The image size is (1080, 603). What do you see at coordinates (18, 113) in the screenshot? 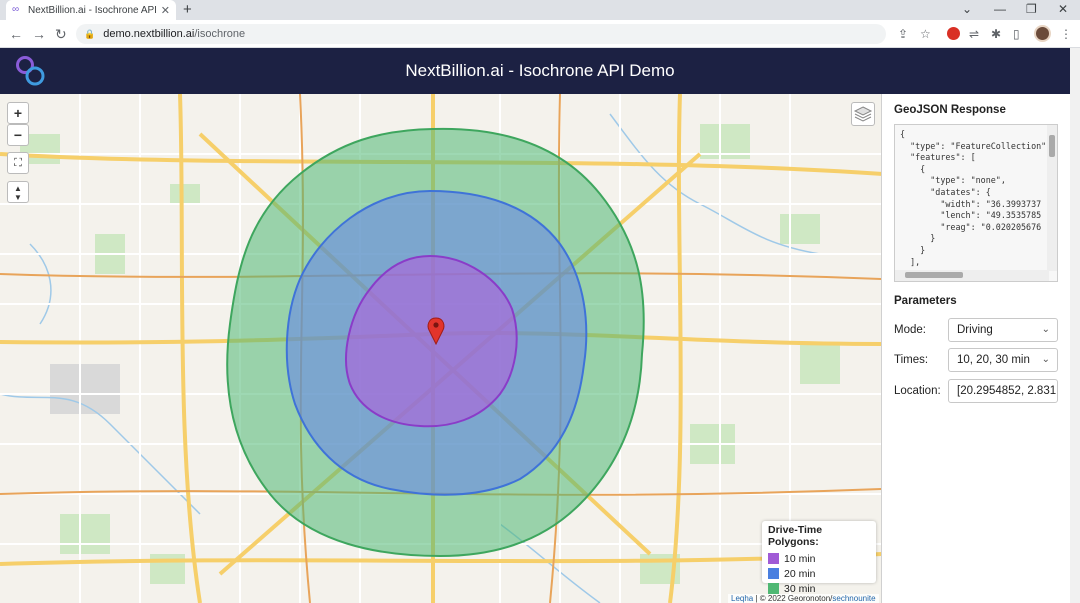
I see `zoom-in-button: +` at bounding box center [18, 113].